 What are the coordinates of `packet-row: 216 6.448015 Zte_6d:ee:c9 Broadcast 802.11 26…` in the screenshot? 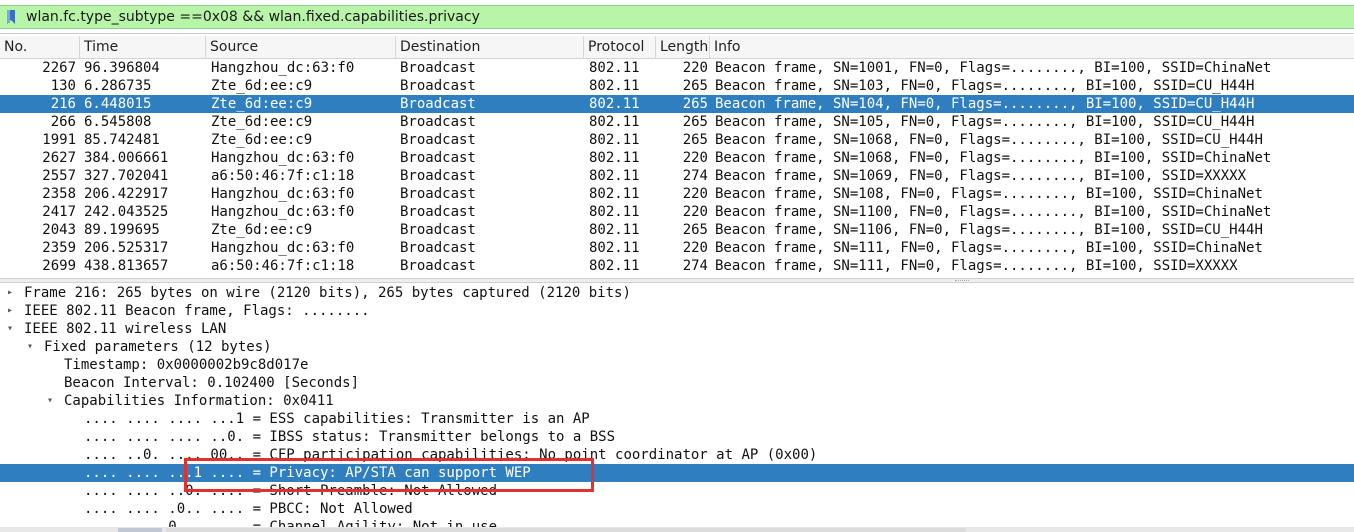 It's located at (677, 104).